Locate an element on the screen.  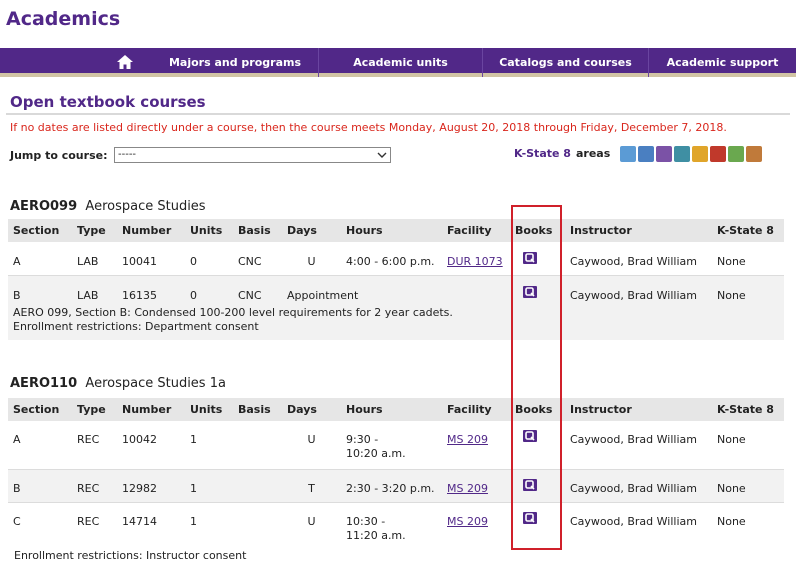
home-icon is located at coordinates (125, 62).